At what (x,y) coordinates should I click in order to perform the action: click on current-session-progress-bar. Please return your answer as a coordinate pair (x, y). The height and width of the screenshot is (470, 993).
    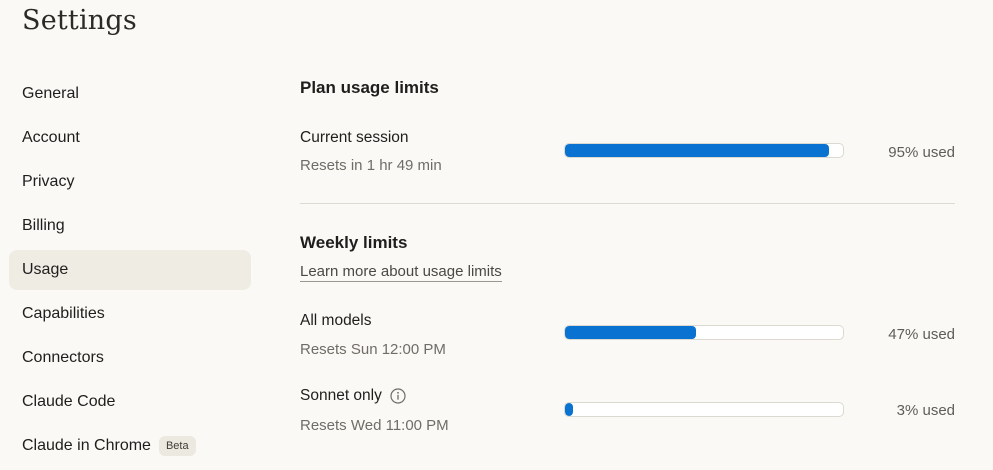
    Looking at the image, I should click on (704, 150).